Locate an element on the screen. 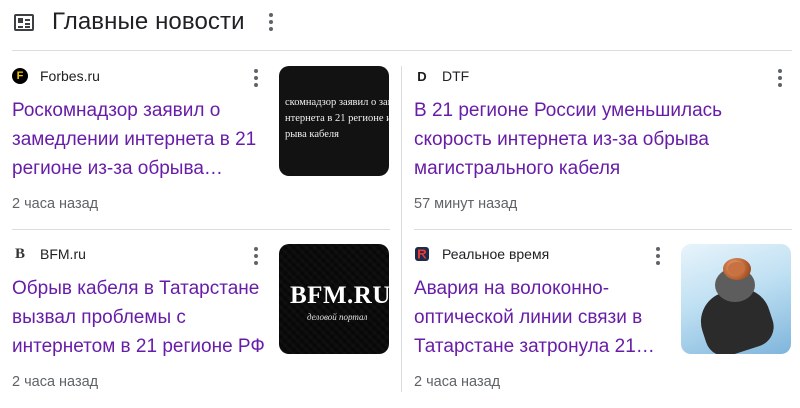 This screenshot has width=800, height=408. realnoe-vremya-logo-icon is located at coordinates (422, 254).